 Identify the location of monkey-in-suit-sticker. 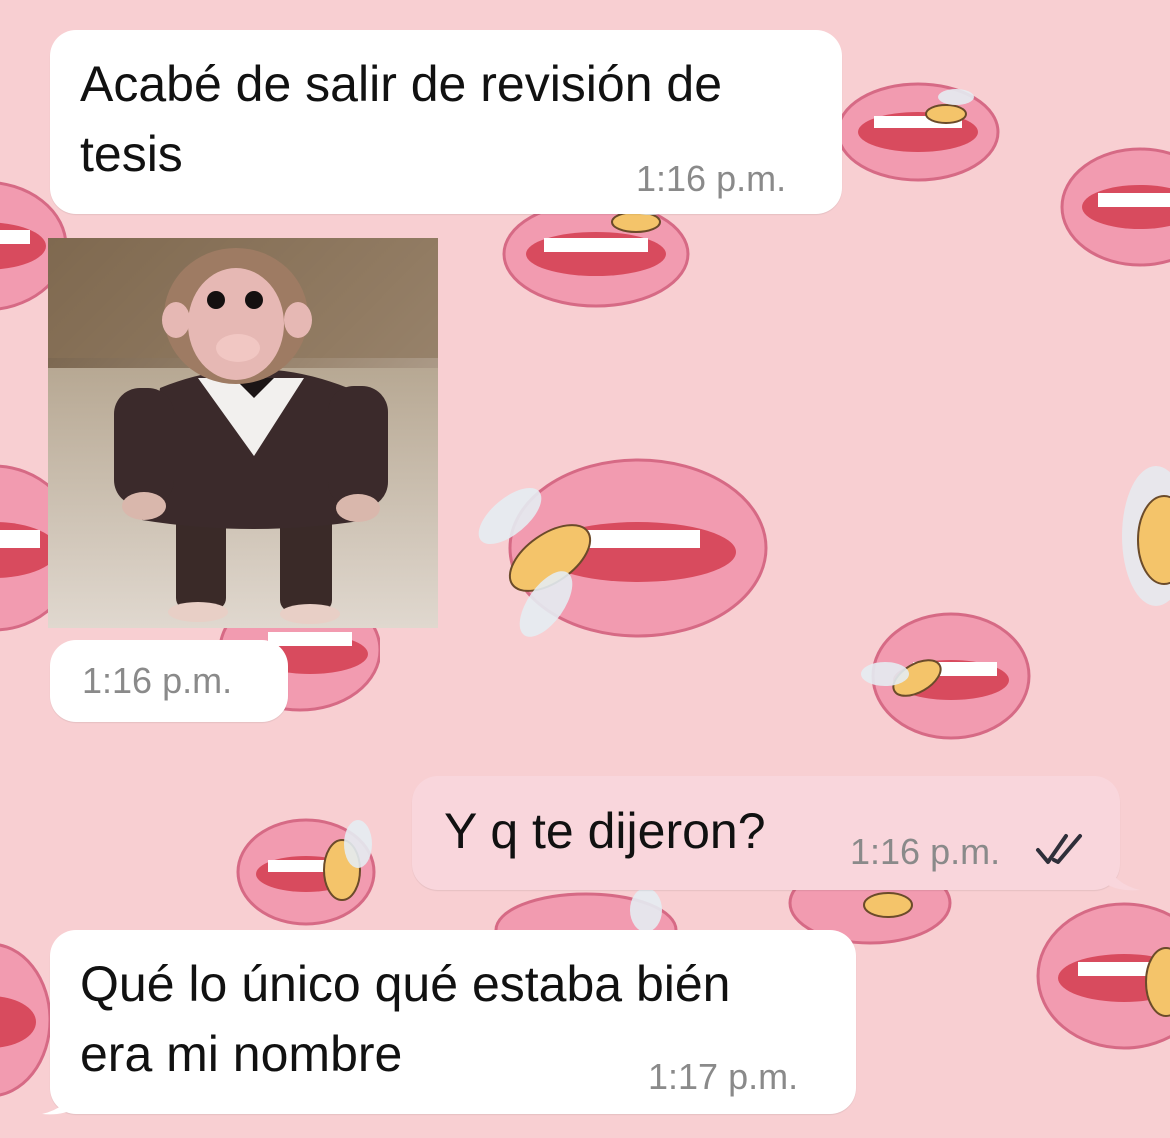
(243, 433).